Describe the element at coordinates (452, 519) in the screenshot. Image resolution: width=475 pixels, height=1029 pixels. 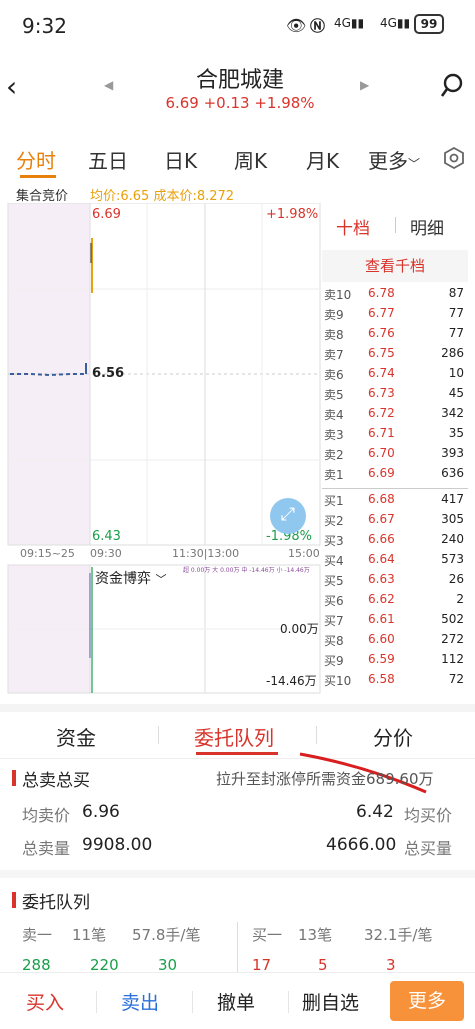
I see `buy-volume: 305` at that location.